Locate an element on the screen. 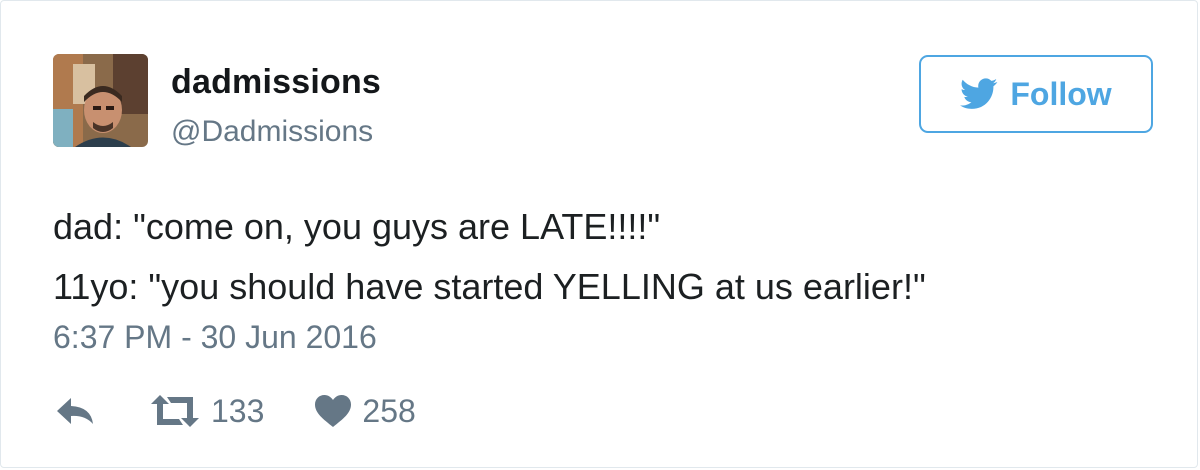 Image resolution: width=1200 pixels, height=470 pixels. retweet-button: 133 is located at coordinates (206, 411).